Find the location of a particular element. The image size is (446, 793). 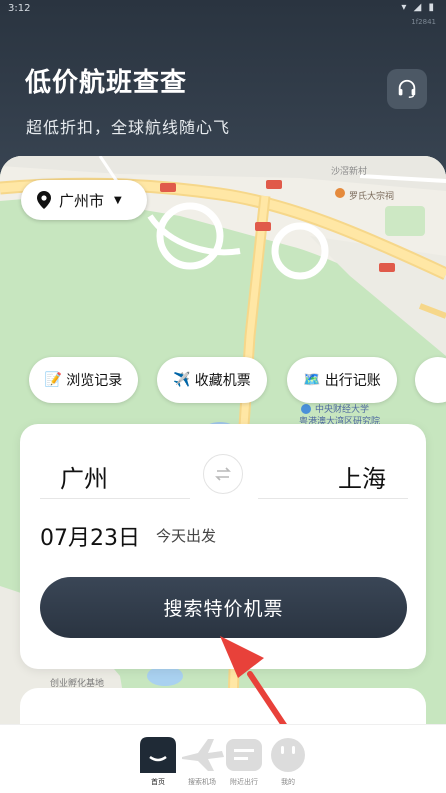

plane-icon is located at coordinates (203, 755).